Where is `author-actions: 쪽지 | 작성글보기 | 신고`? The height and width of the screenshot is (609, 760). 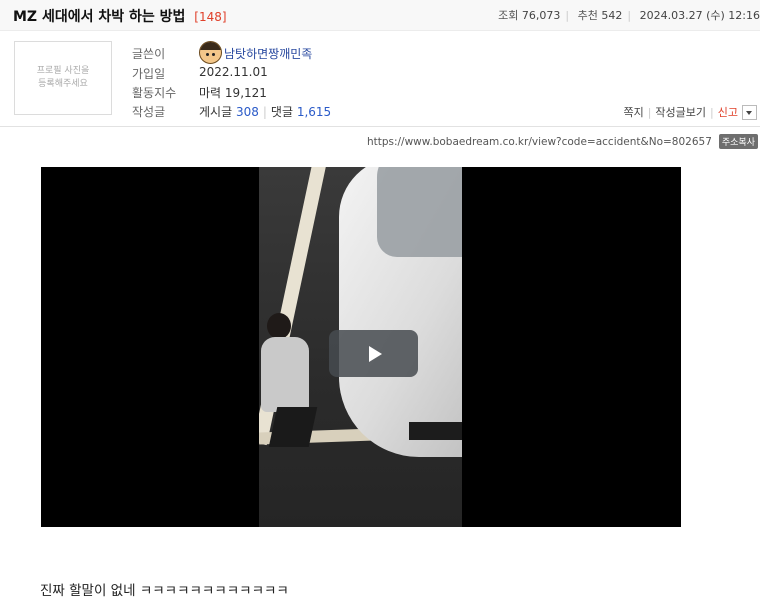 author-actions: 쪽지 | 작성글보기 | 신고 is located at coordinates (690, 112).